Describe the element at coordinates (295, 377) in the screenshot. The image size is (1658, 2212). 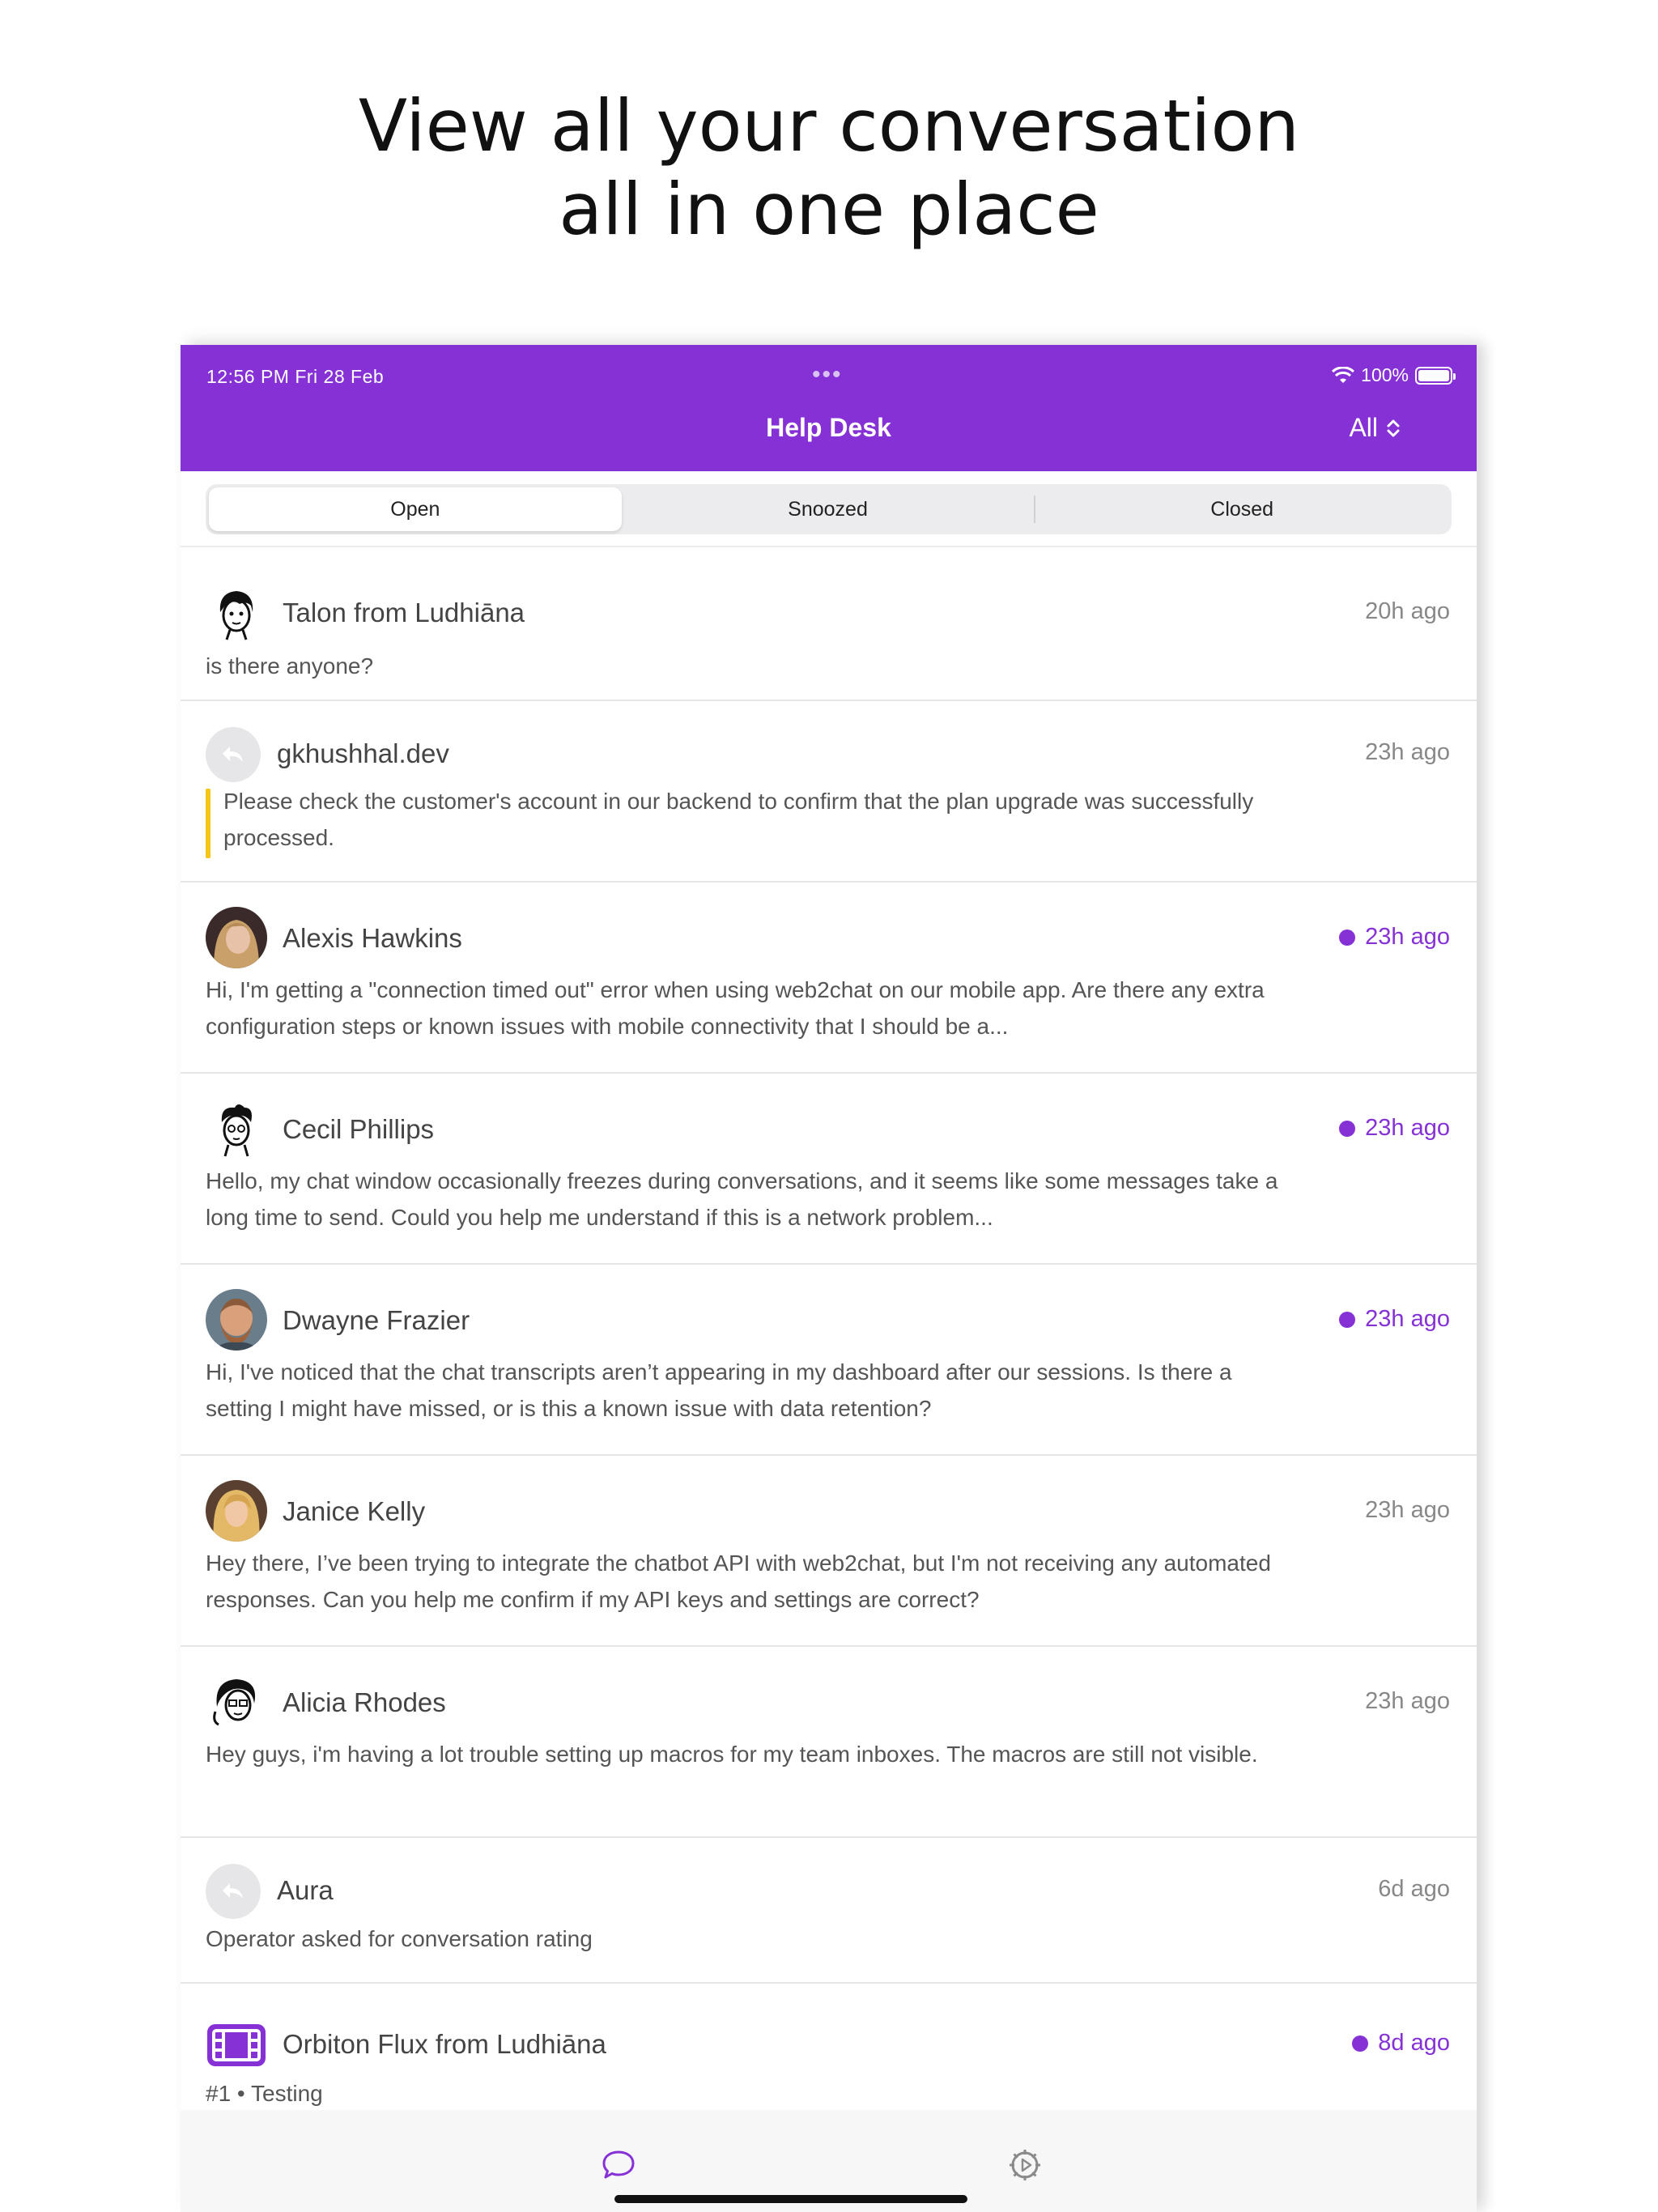
I see `status-time: 12:56 PM Fri 28 Feb` at that location.